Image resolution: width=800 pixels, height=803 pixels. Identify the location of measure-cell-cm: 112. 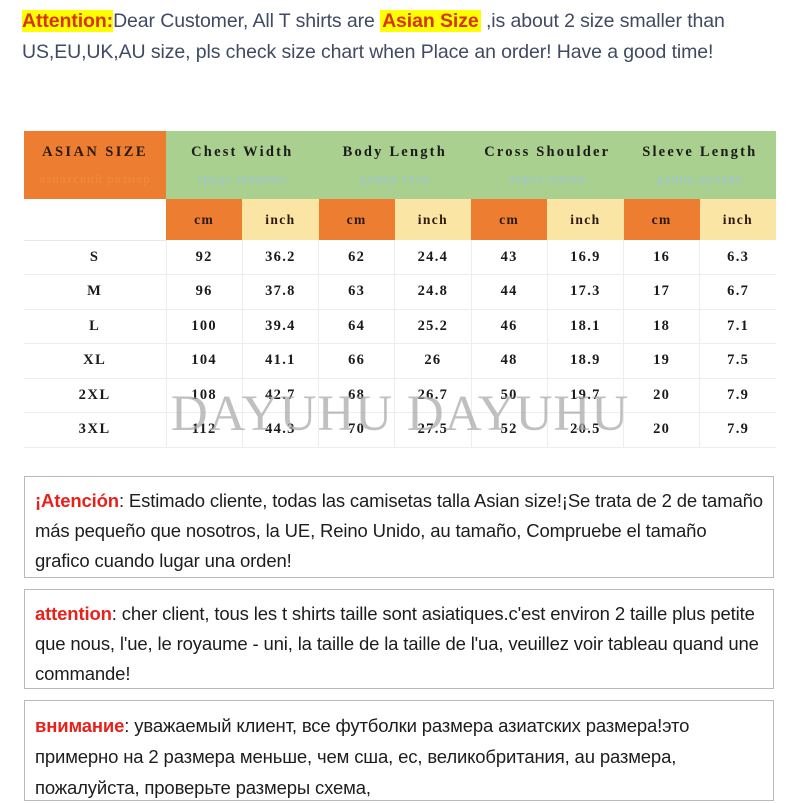
(204, 430).